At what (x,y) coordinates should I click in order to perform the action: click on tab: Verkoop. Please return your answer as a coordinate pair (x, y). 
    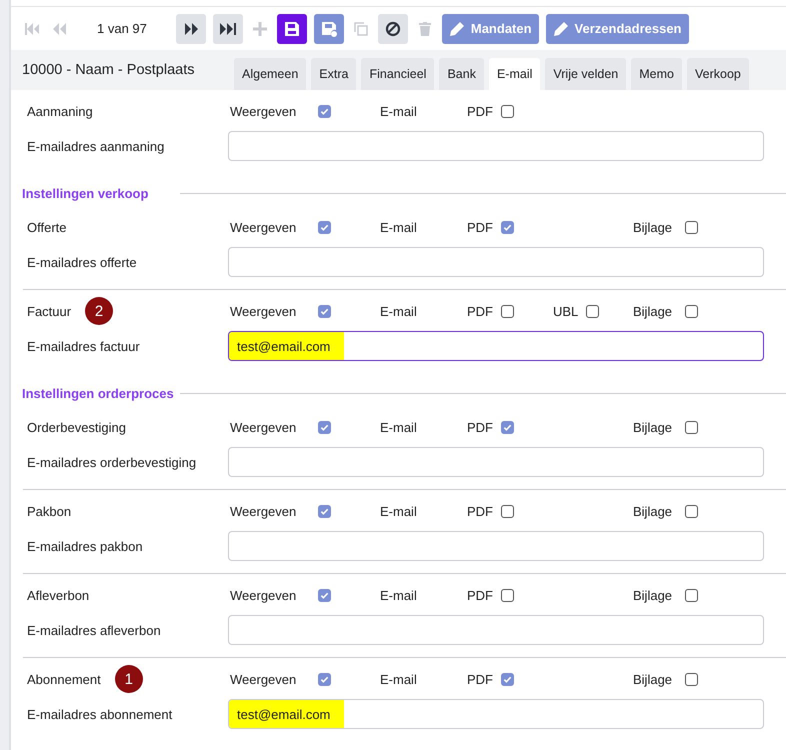
    Looking at the image, I should click on (717, 74).